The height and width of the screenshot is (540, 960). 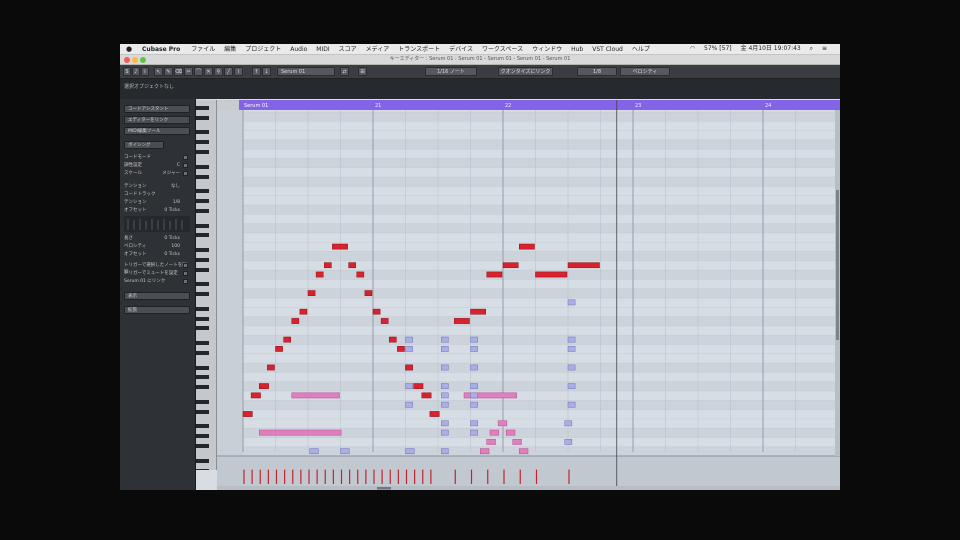 What do you see at coordinates (607, 49) in the screenshot?
I see `menu-item: VST Cloud` at bounding box center [607, 49].